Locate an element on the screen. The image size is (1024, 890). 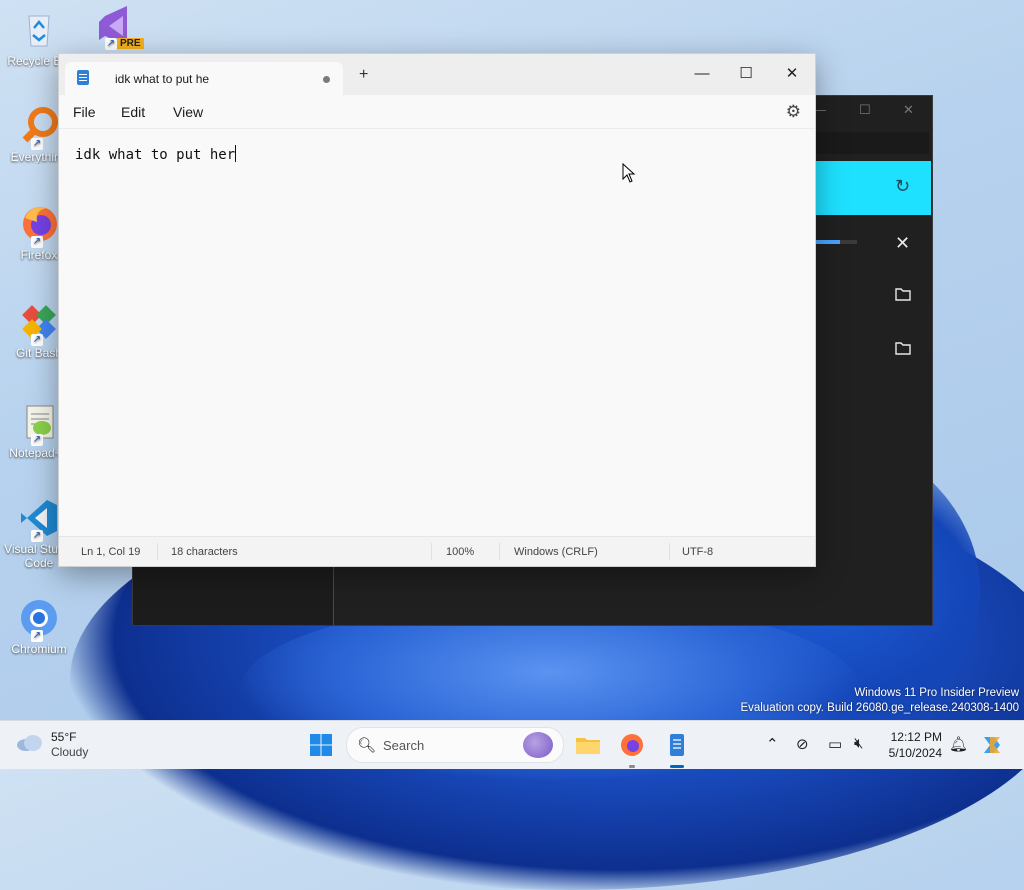
file-explorer-button is located at coordinates (588, 745).